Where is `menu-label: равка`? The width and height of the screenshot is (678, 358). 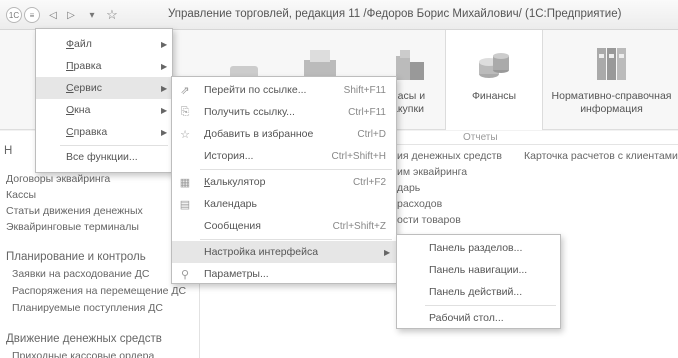
menu-label: равка is located at coordinates (87, 66).